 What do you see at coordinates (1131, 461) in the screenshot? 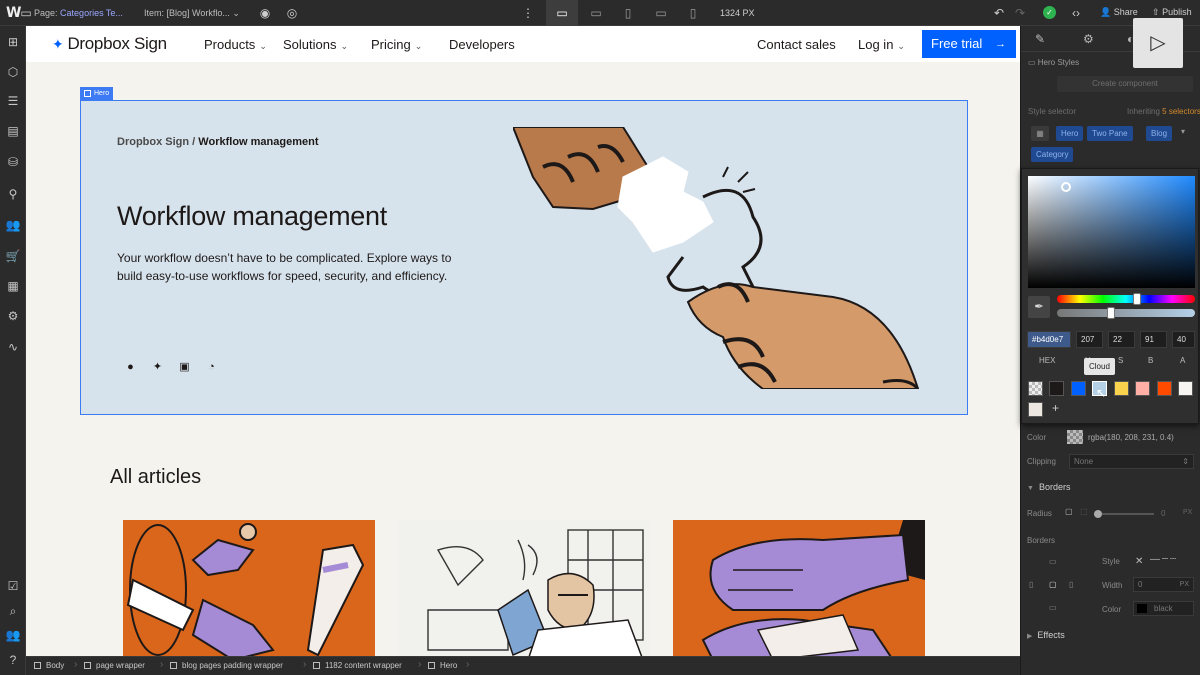
I see `clipping-select: None ⇕` at bounding box center [1131, 461].